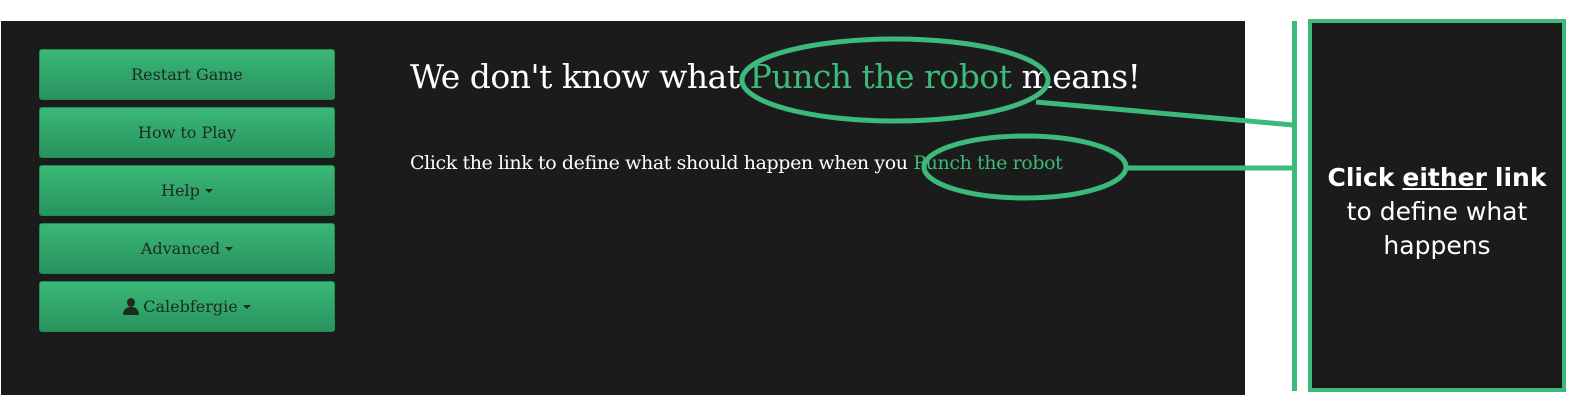  Describe the element at coordinates (131, 306) in the screenshot. I see `user-icon` at that location.